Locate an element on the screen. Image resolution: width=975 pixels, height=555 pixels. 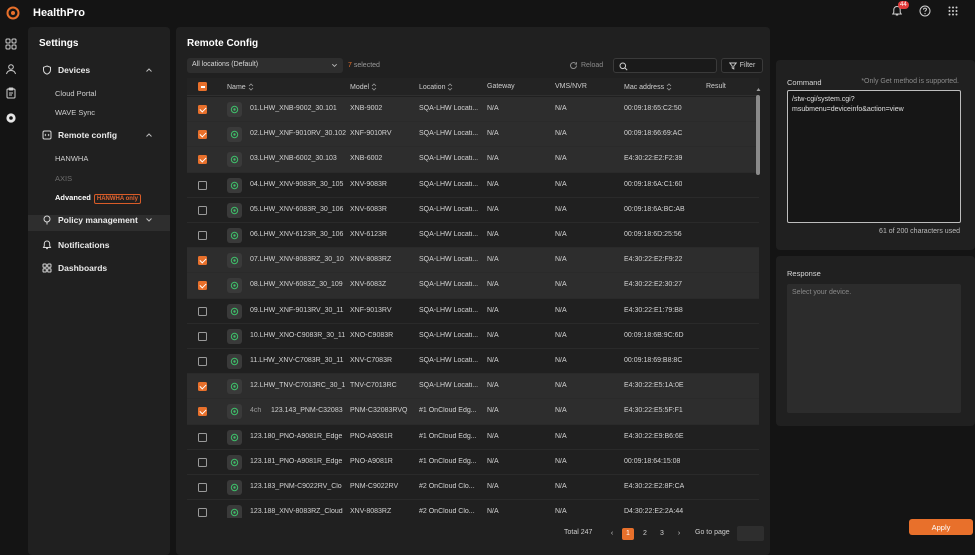
scroll-up-icon is located at coordinates (758, 89).